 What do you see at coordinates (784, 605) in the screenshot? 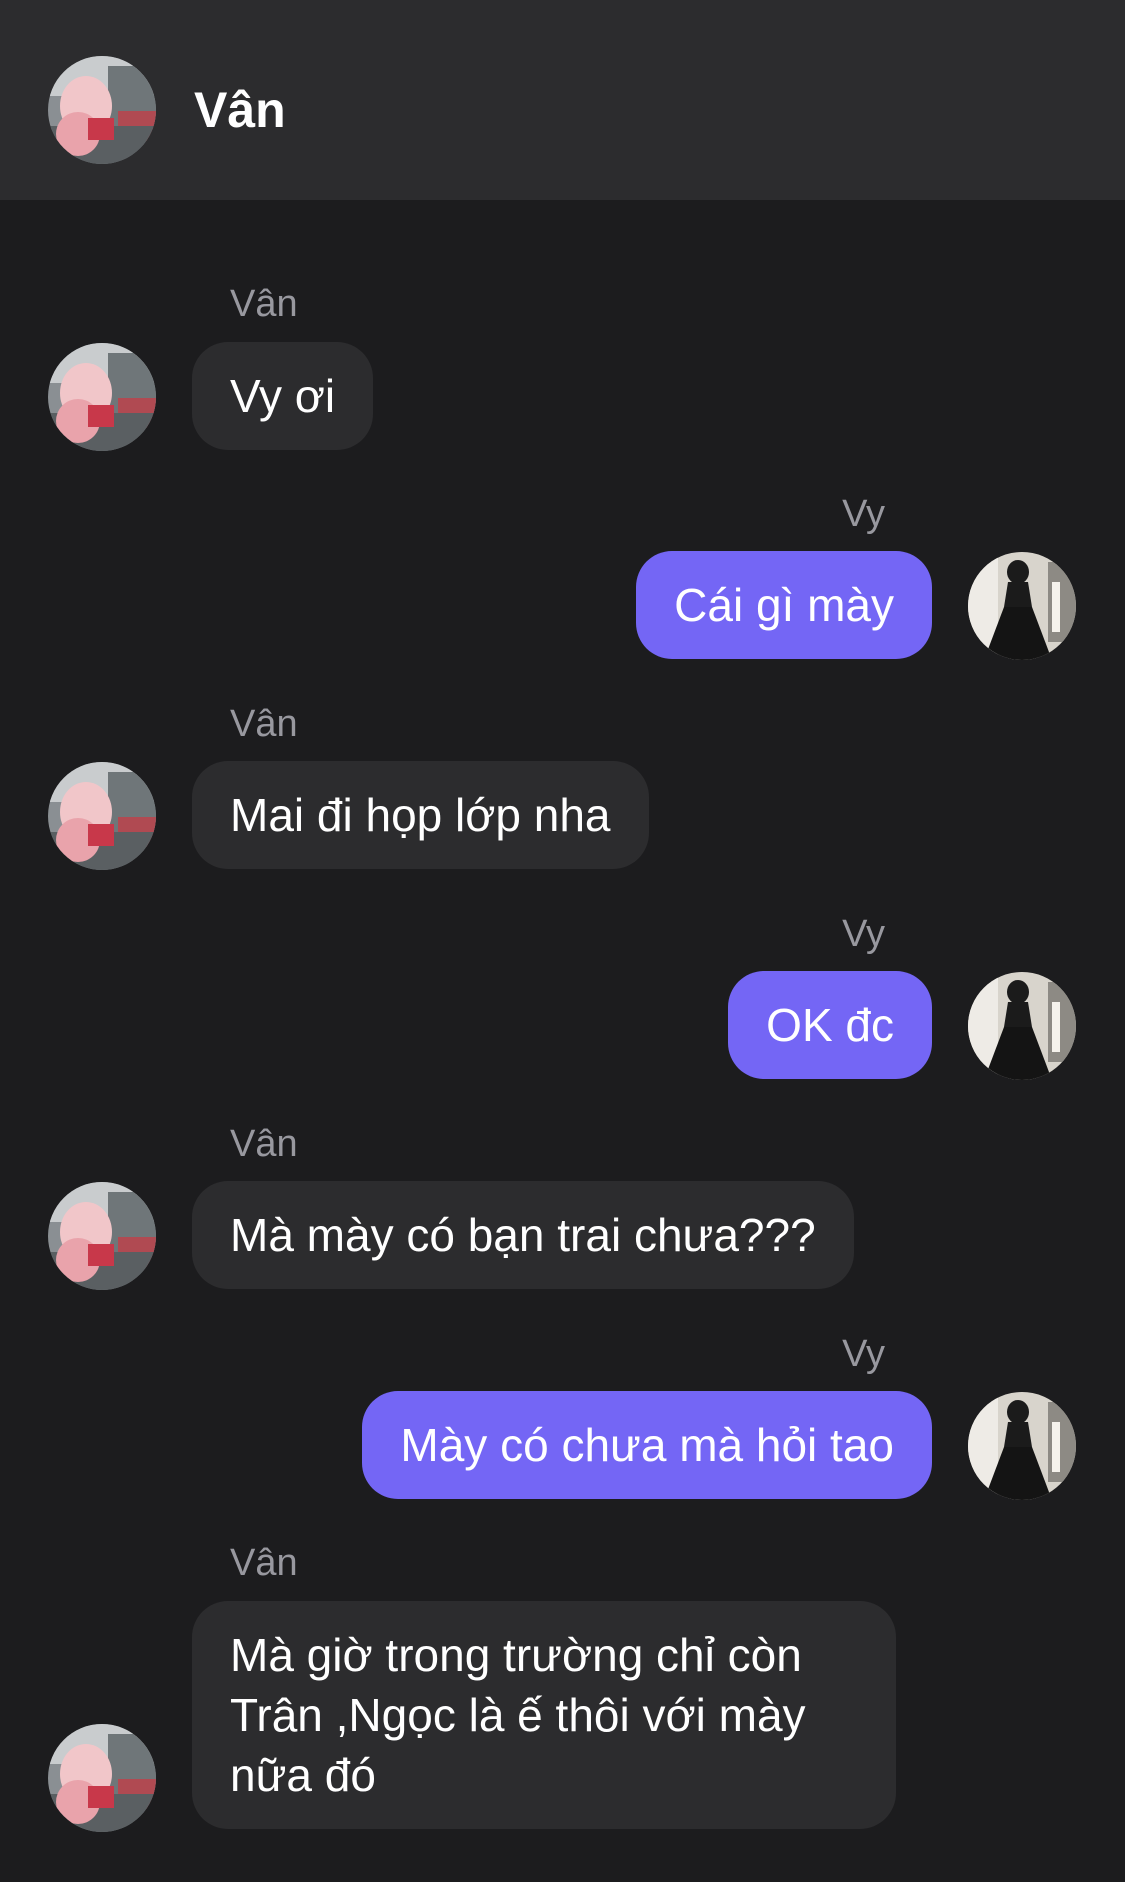
I see `message-bubble-outgoing: Cái gì mày` at bounding box center [784, 605].